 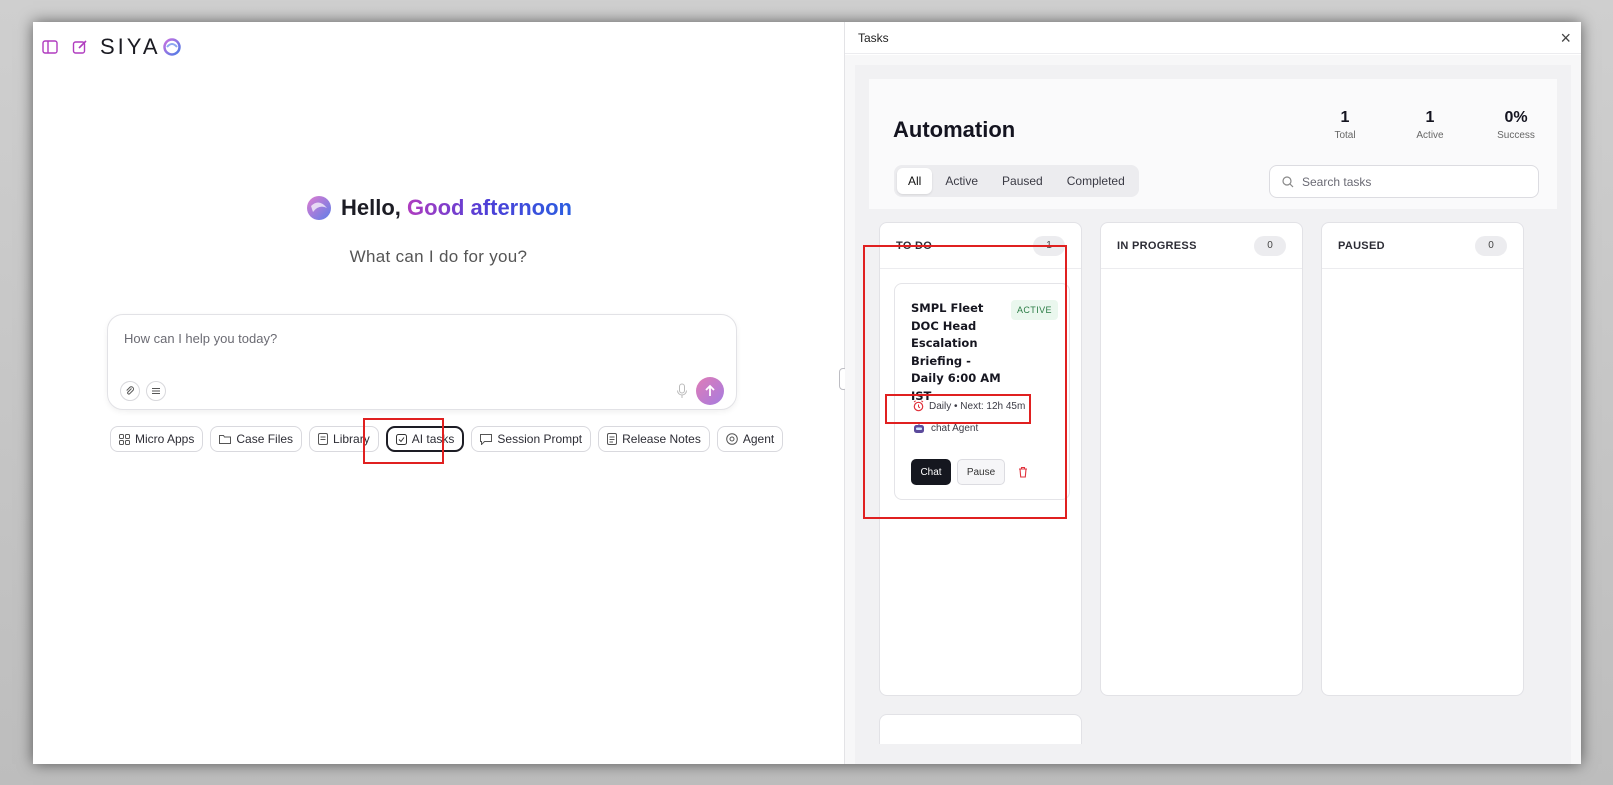 I want to click on sidebar-toggle-icon, so click(x=50, y=47).